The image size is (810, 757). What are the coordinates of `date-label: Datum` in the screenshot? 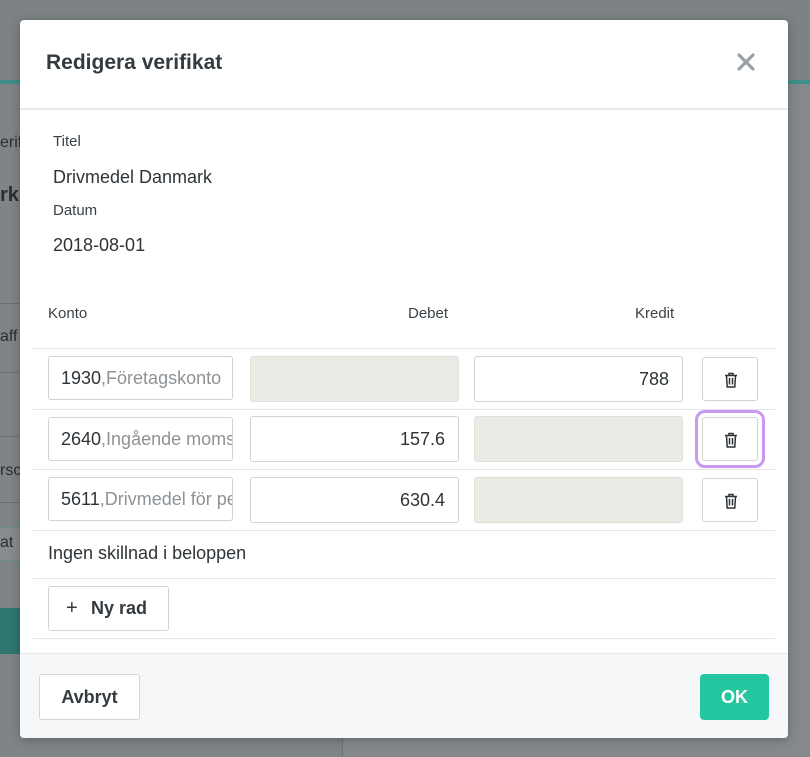 It's located at (75, 210).